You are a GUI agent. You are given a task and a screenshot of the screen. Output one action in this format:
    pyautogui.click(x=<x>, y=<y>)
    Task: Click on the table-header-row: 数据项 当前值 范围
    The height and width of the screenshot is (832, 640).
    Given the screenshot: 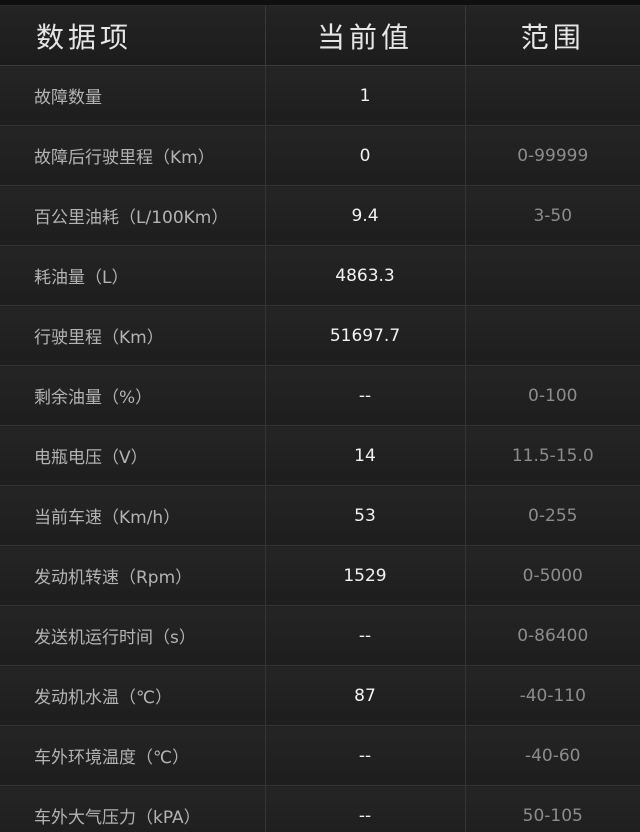 What is the action you would take?
    pyautogui.click(x=320, y=36)
    